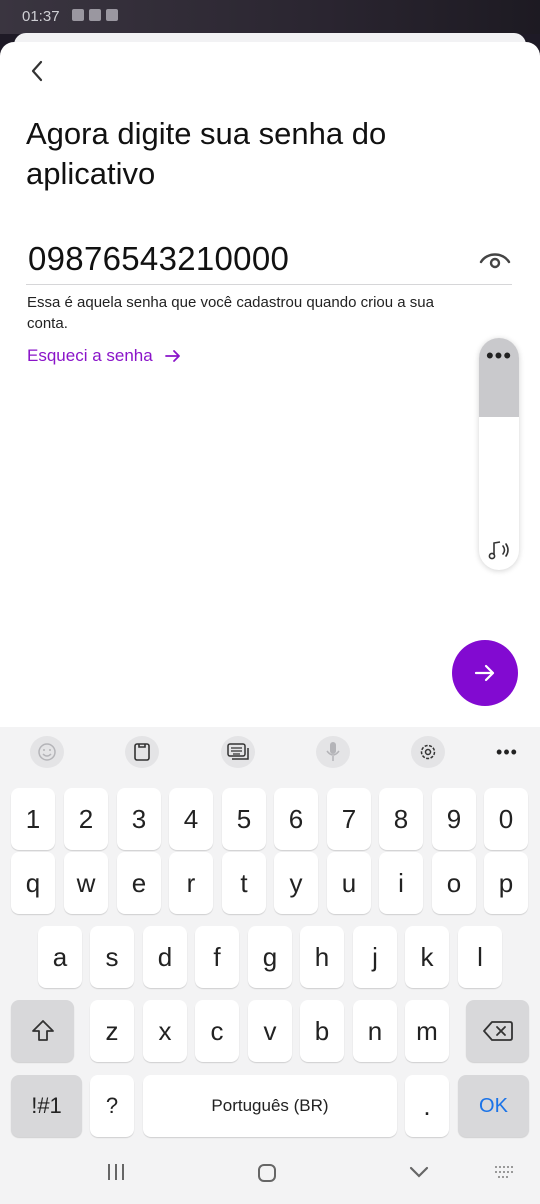  Describe the element at coordinates (506, 819) in the screenshot. I see `key-0: 0` at that location.